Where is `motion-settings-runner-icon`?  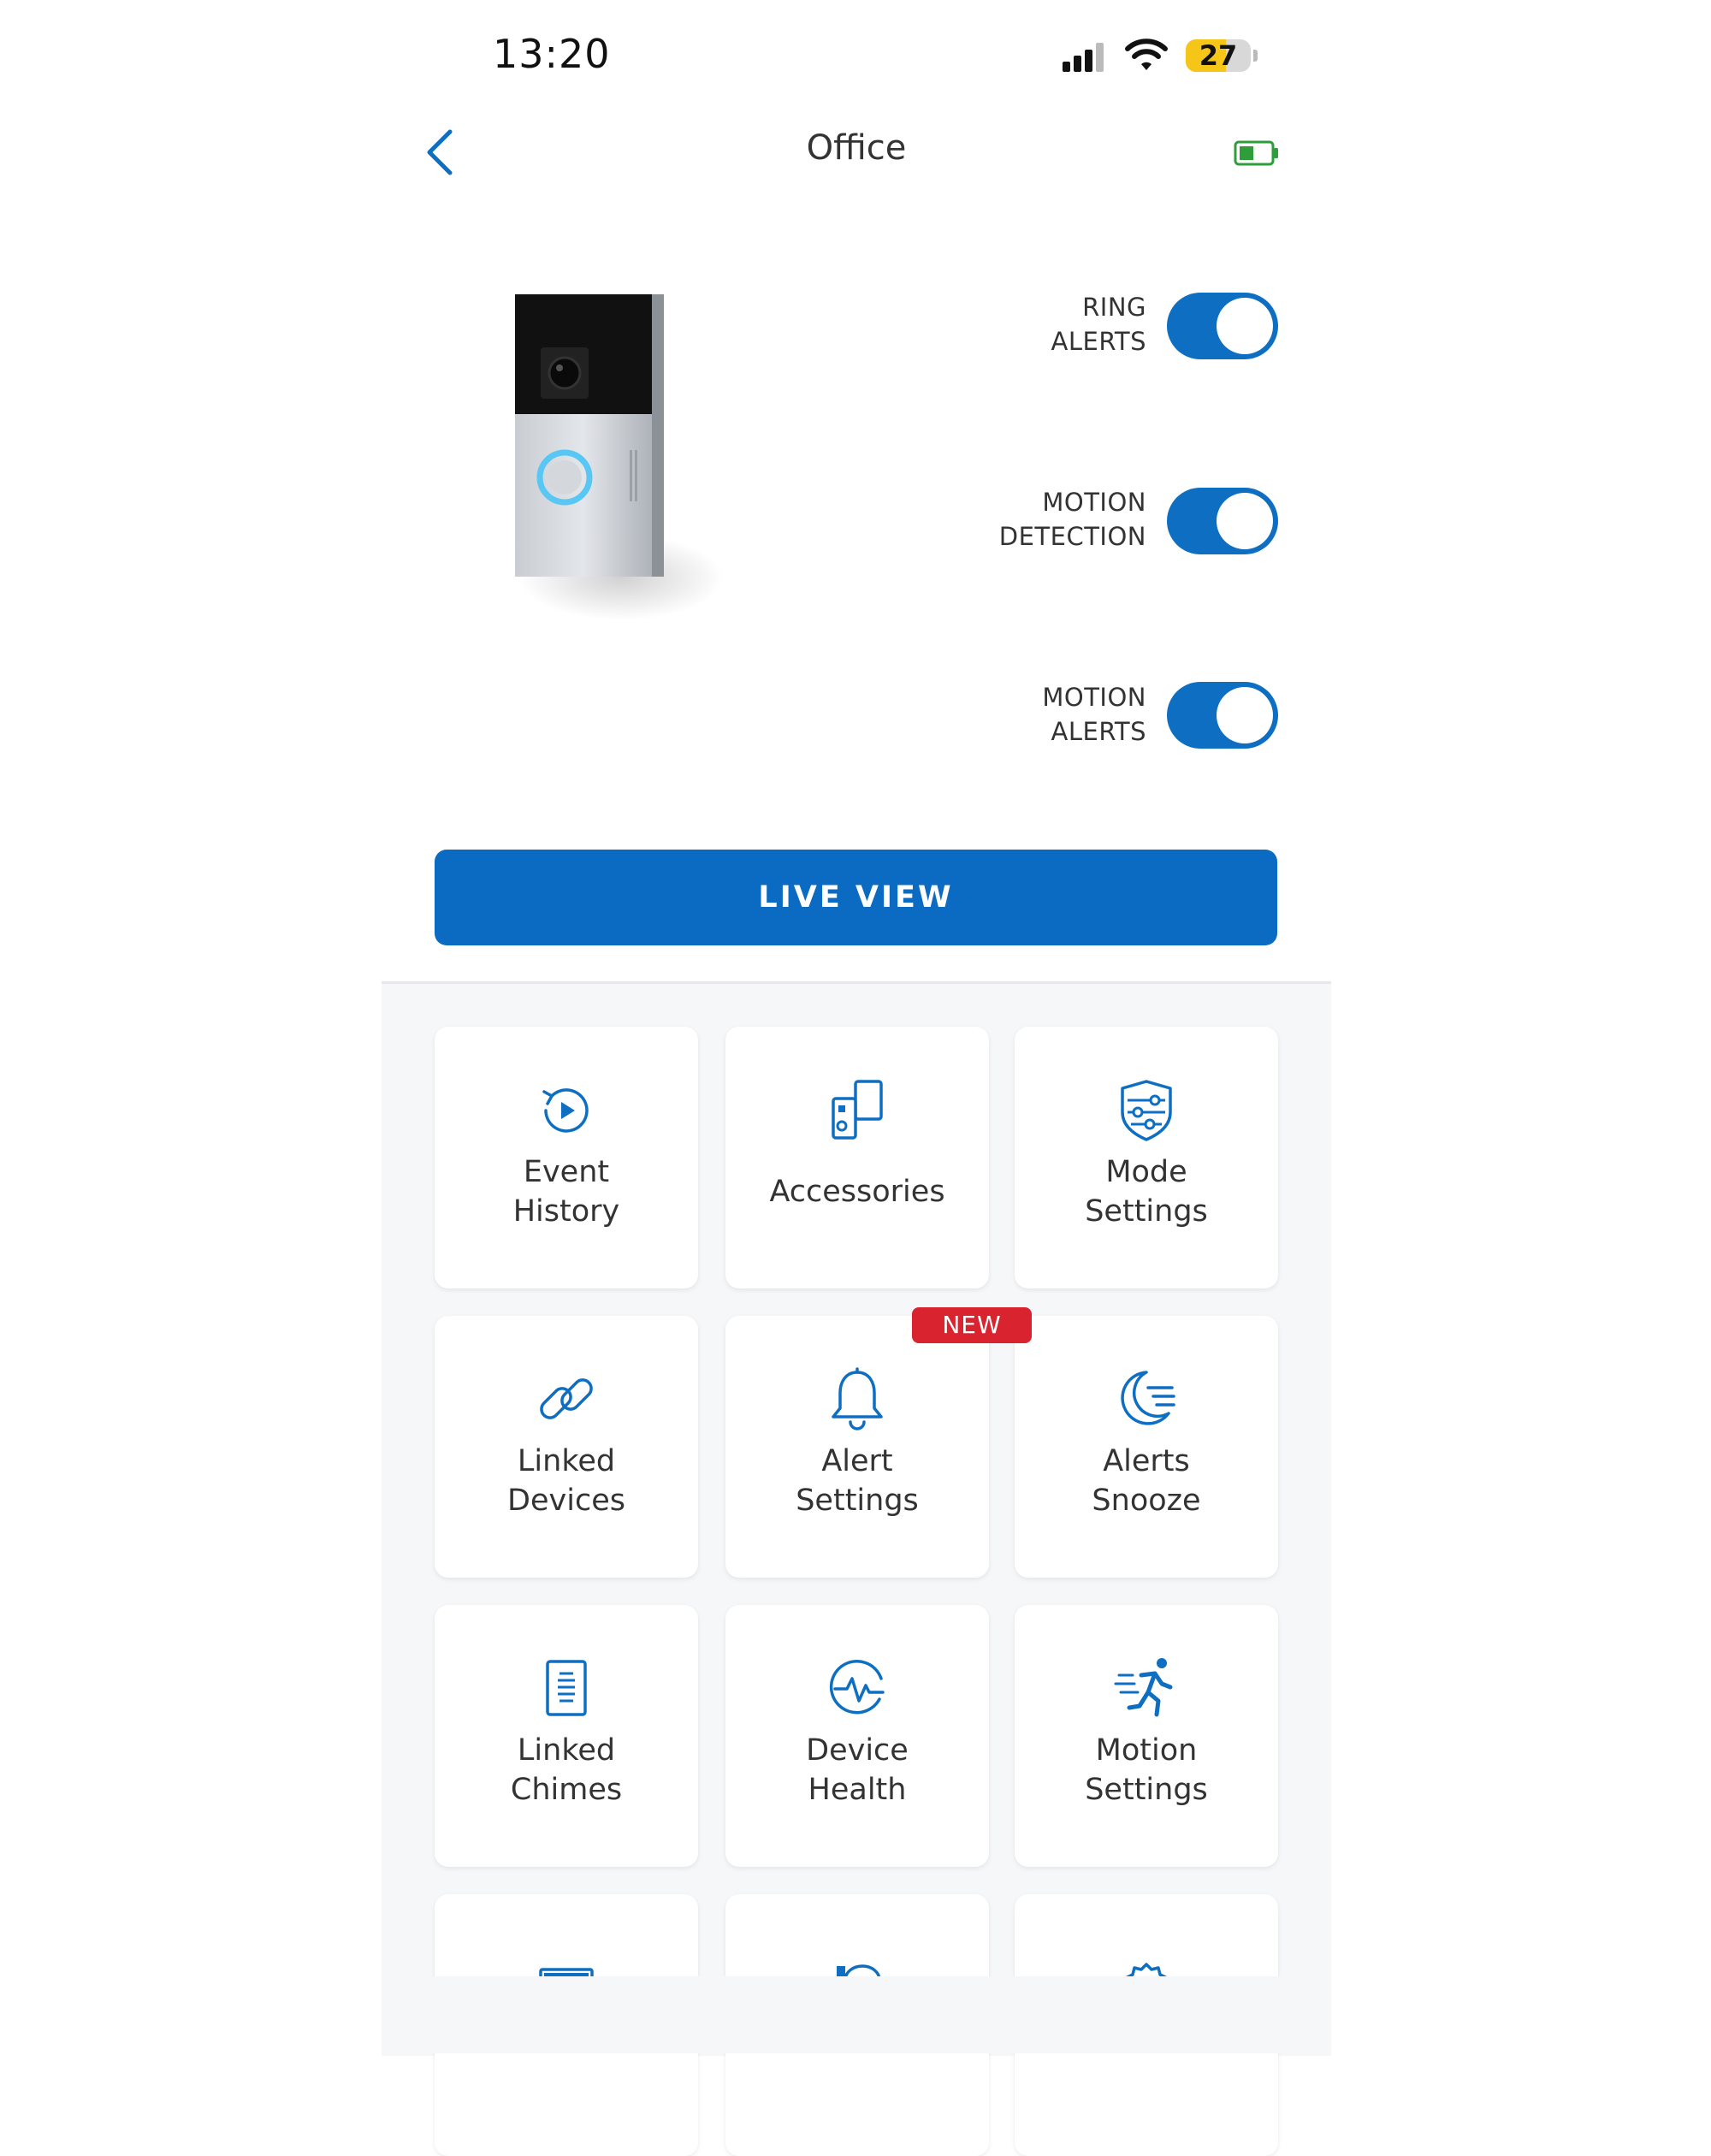 motion-settings-runner-icon is located at coordinates (1143, 1687).